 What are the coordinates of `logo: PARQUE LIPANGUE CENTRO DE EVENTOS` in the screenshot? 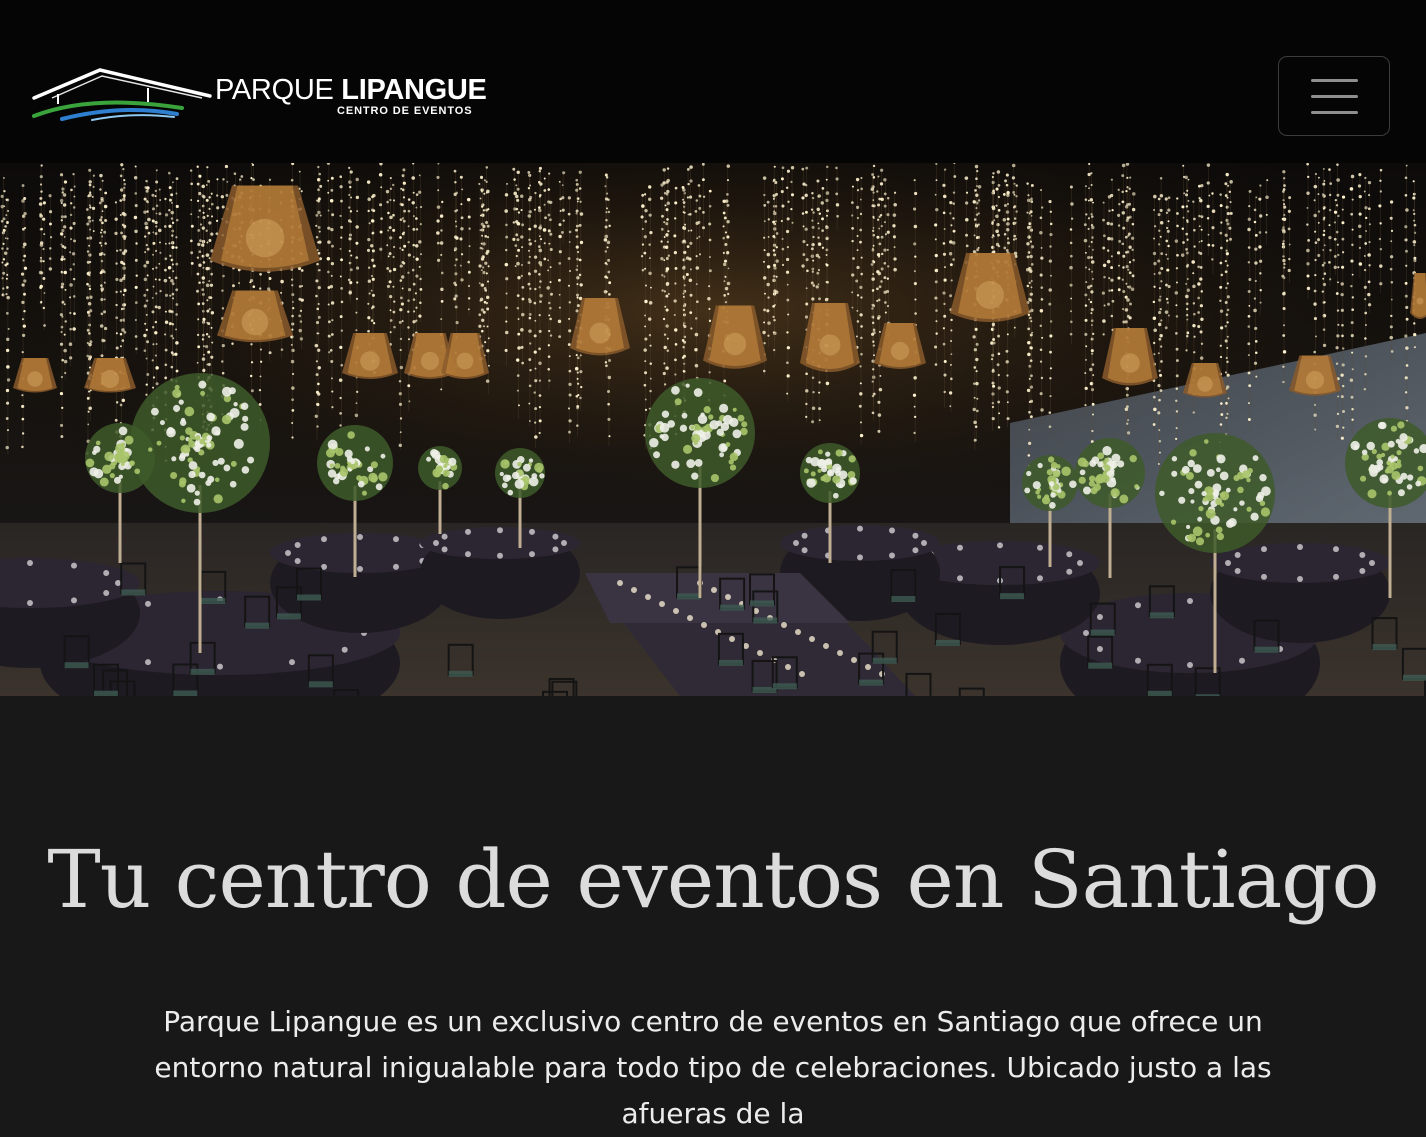 It's located at (259, 93).